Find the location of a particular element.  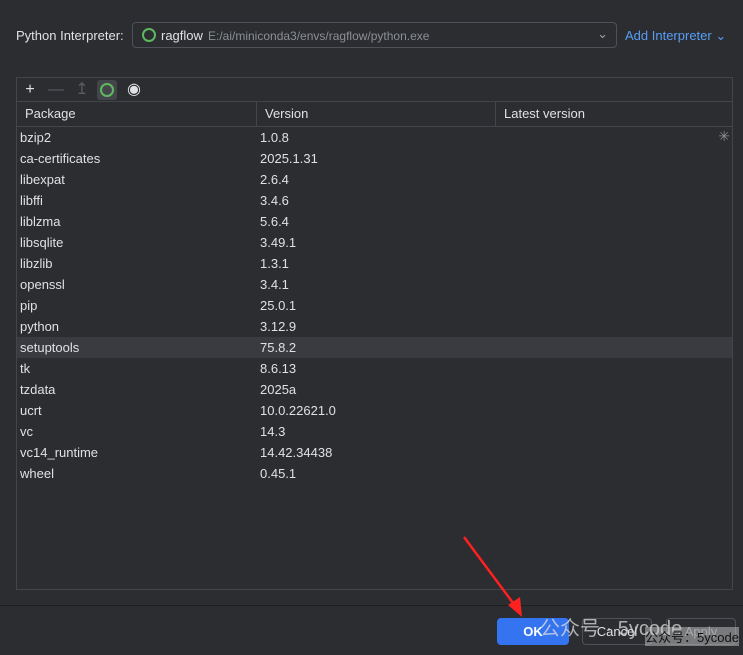

table-row: libzlib 1.3.1 is located at coordinates (374, 263).